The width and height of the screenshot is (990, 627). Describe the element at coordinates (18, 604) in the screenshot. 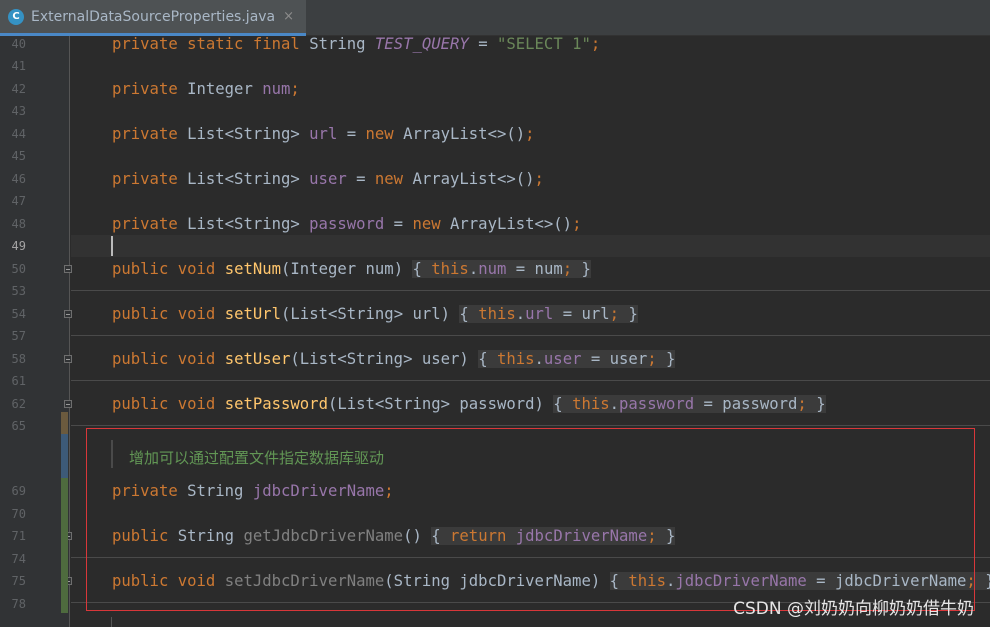

I see `line-number: 78` at that location.